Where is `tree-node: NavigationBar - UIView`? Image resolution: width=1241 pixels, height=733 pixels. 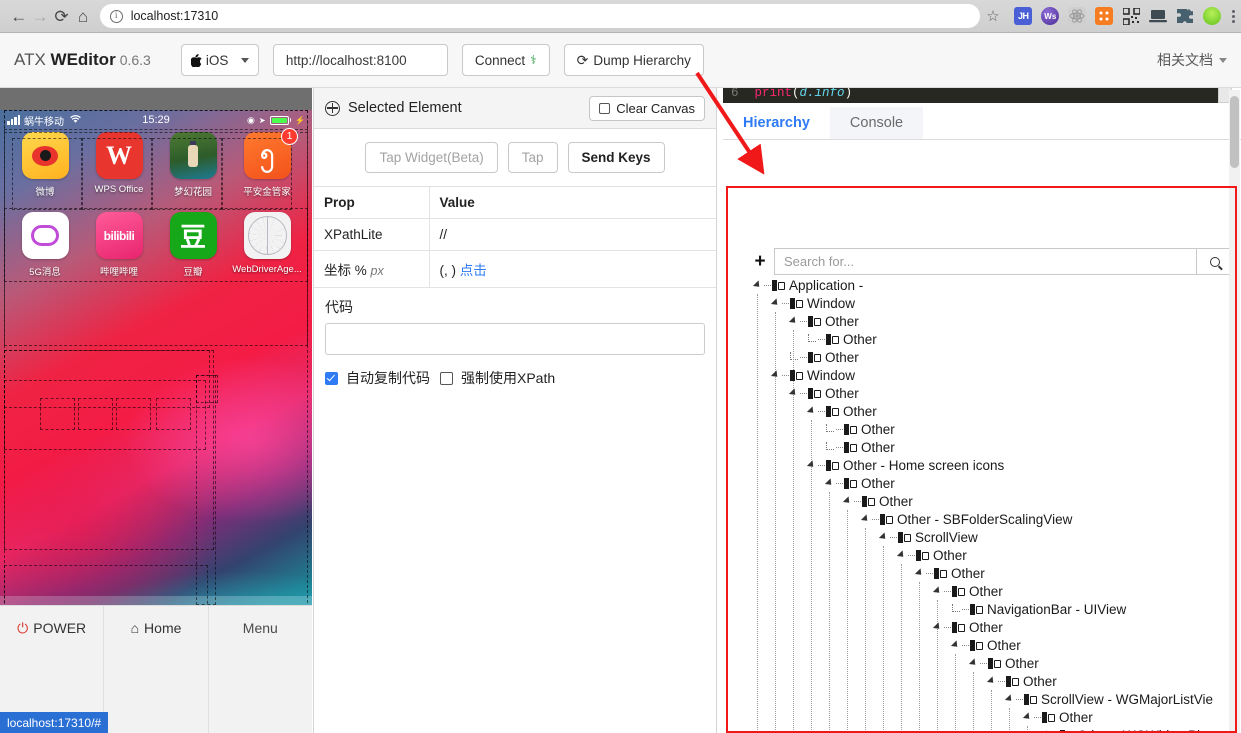
tree-node: NavigationBar - UIView is located at coordinates (991, 609).